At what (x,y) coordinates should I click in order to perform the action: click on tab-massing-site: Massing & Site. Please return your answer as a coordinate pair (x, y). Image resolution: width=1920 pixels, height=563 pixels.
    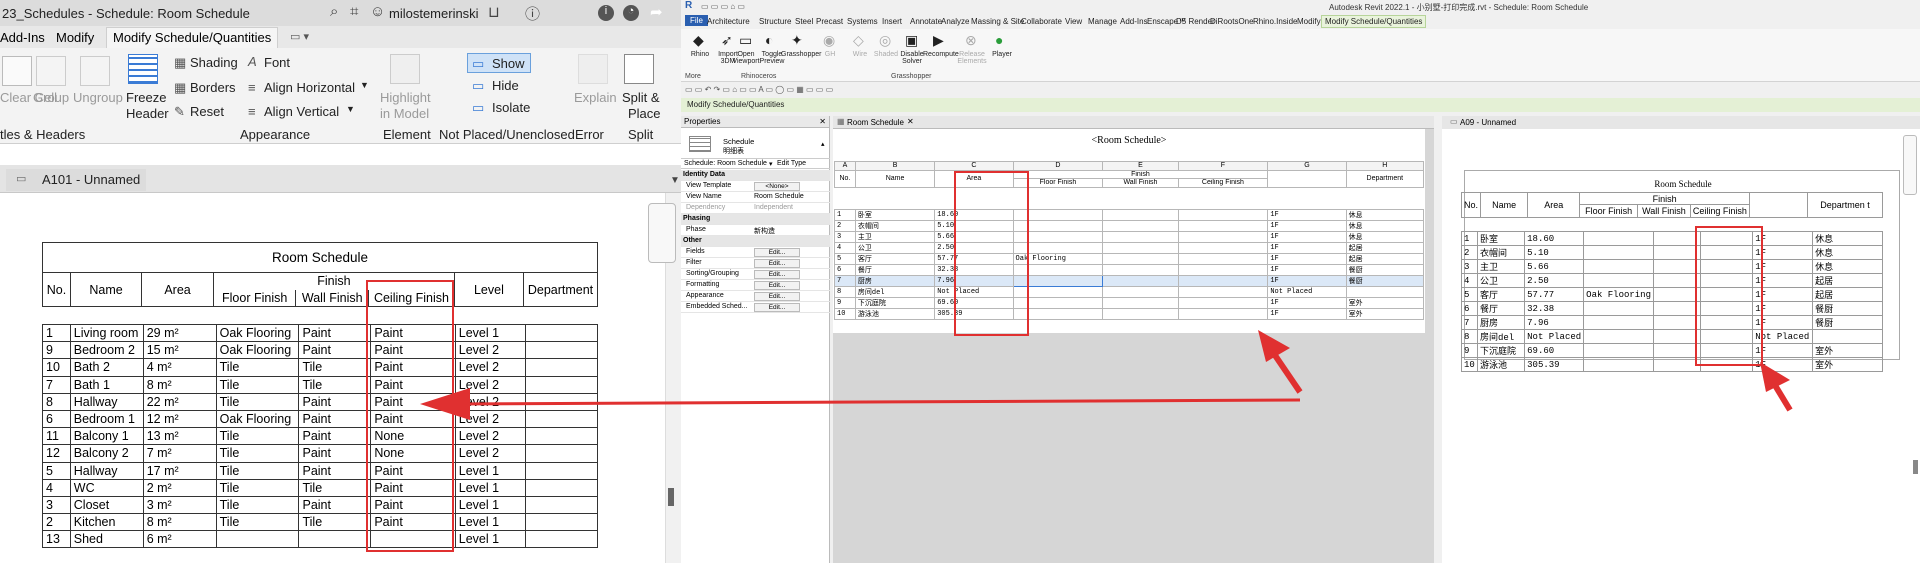
    Looking at the image, I should click on (997, 21).